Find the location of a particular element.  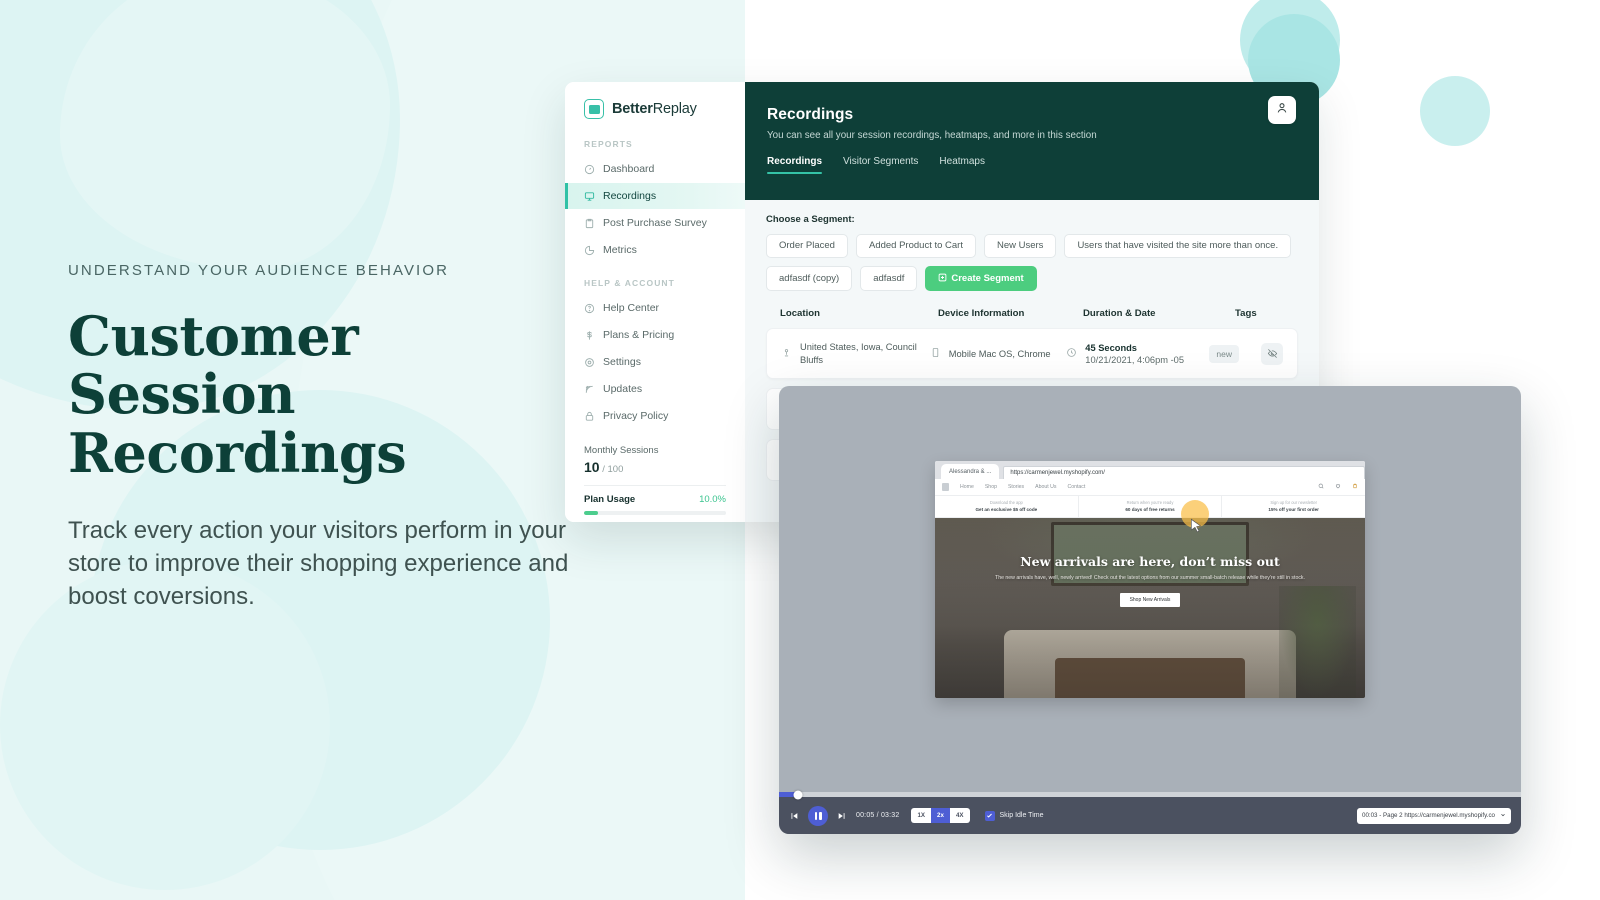

create-segment-button: Create Segment is located at coordinates (981, 278).